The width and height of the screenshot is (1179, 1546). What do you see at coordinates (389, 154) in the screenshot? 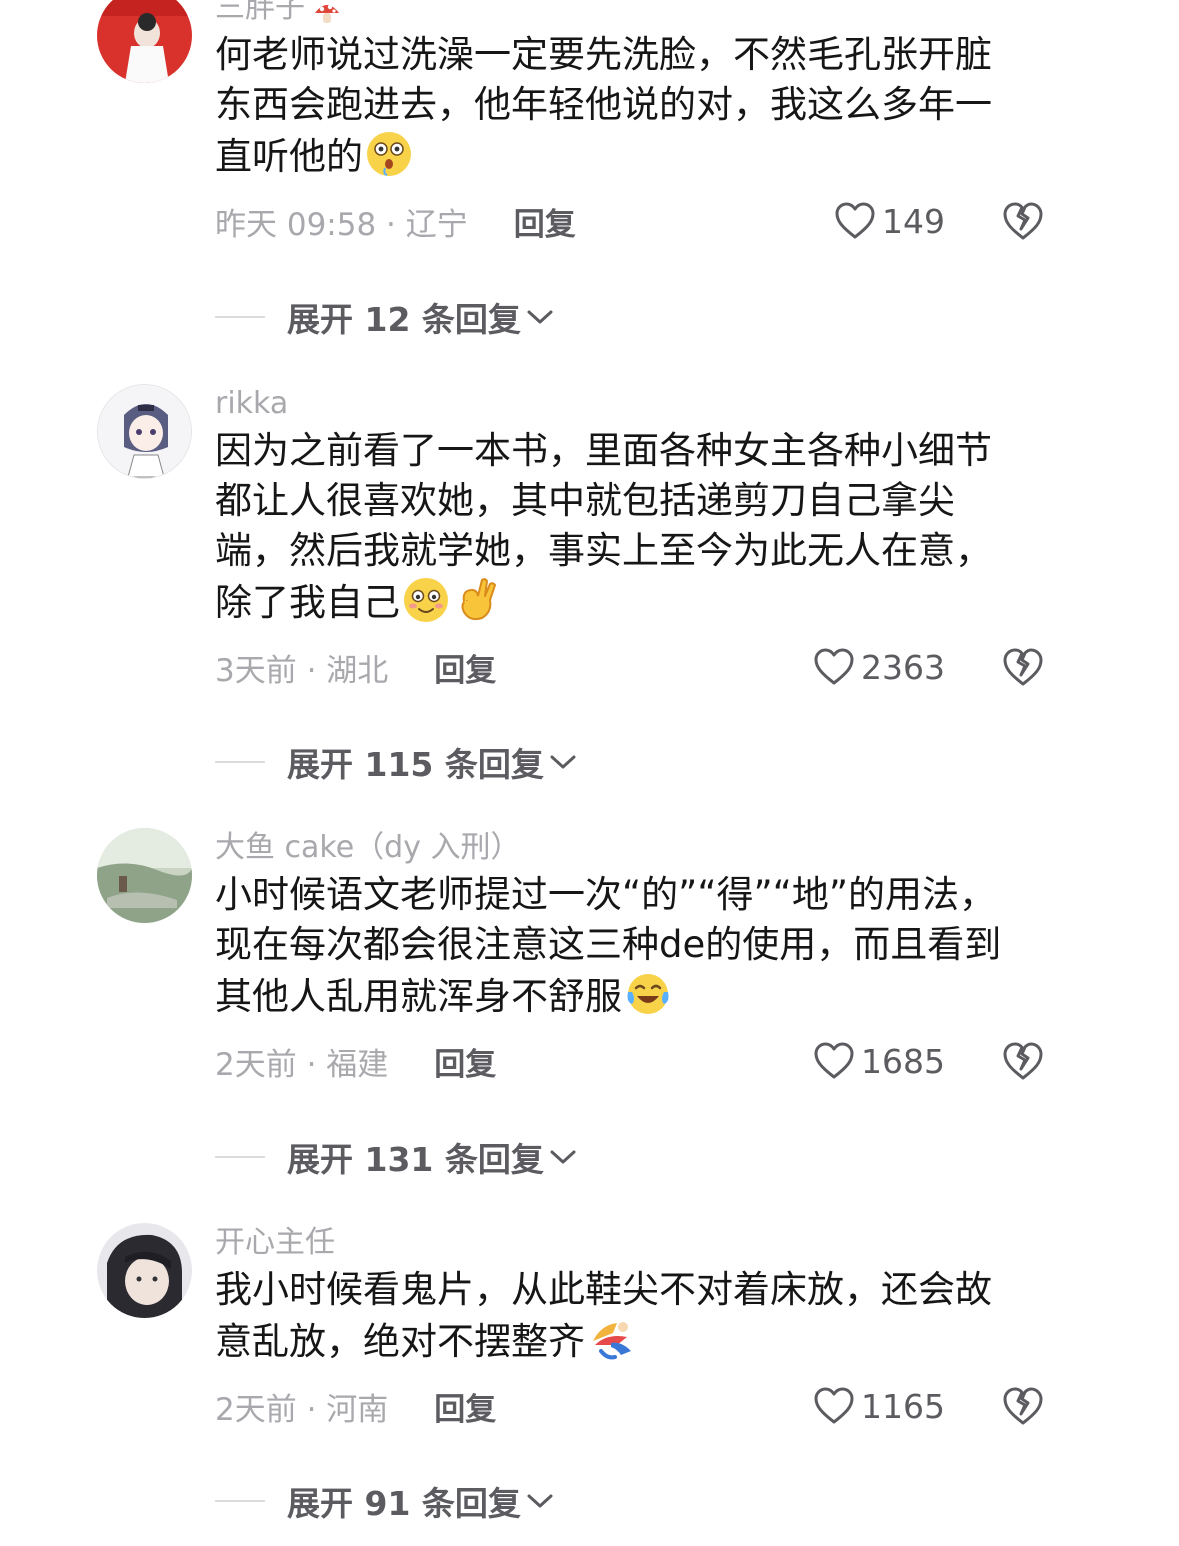
I see `shocked-face-emoji` at bounding box center [389, 154].